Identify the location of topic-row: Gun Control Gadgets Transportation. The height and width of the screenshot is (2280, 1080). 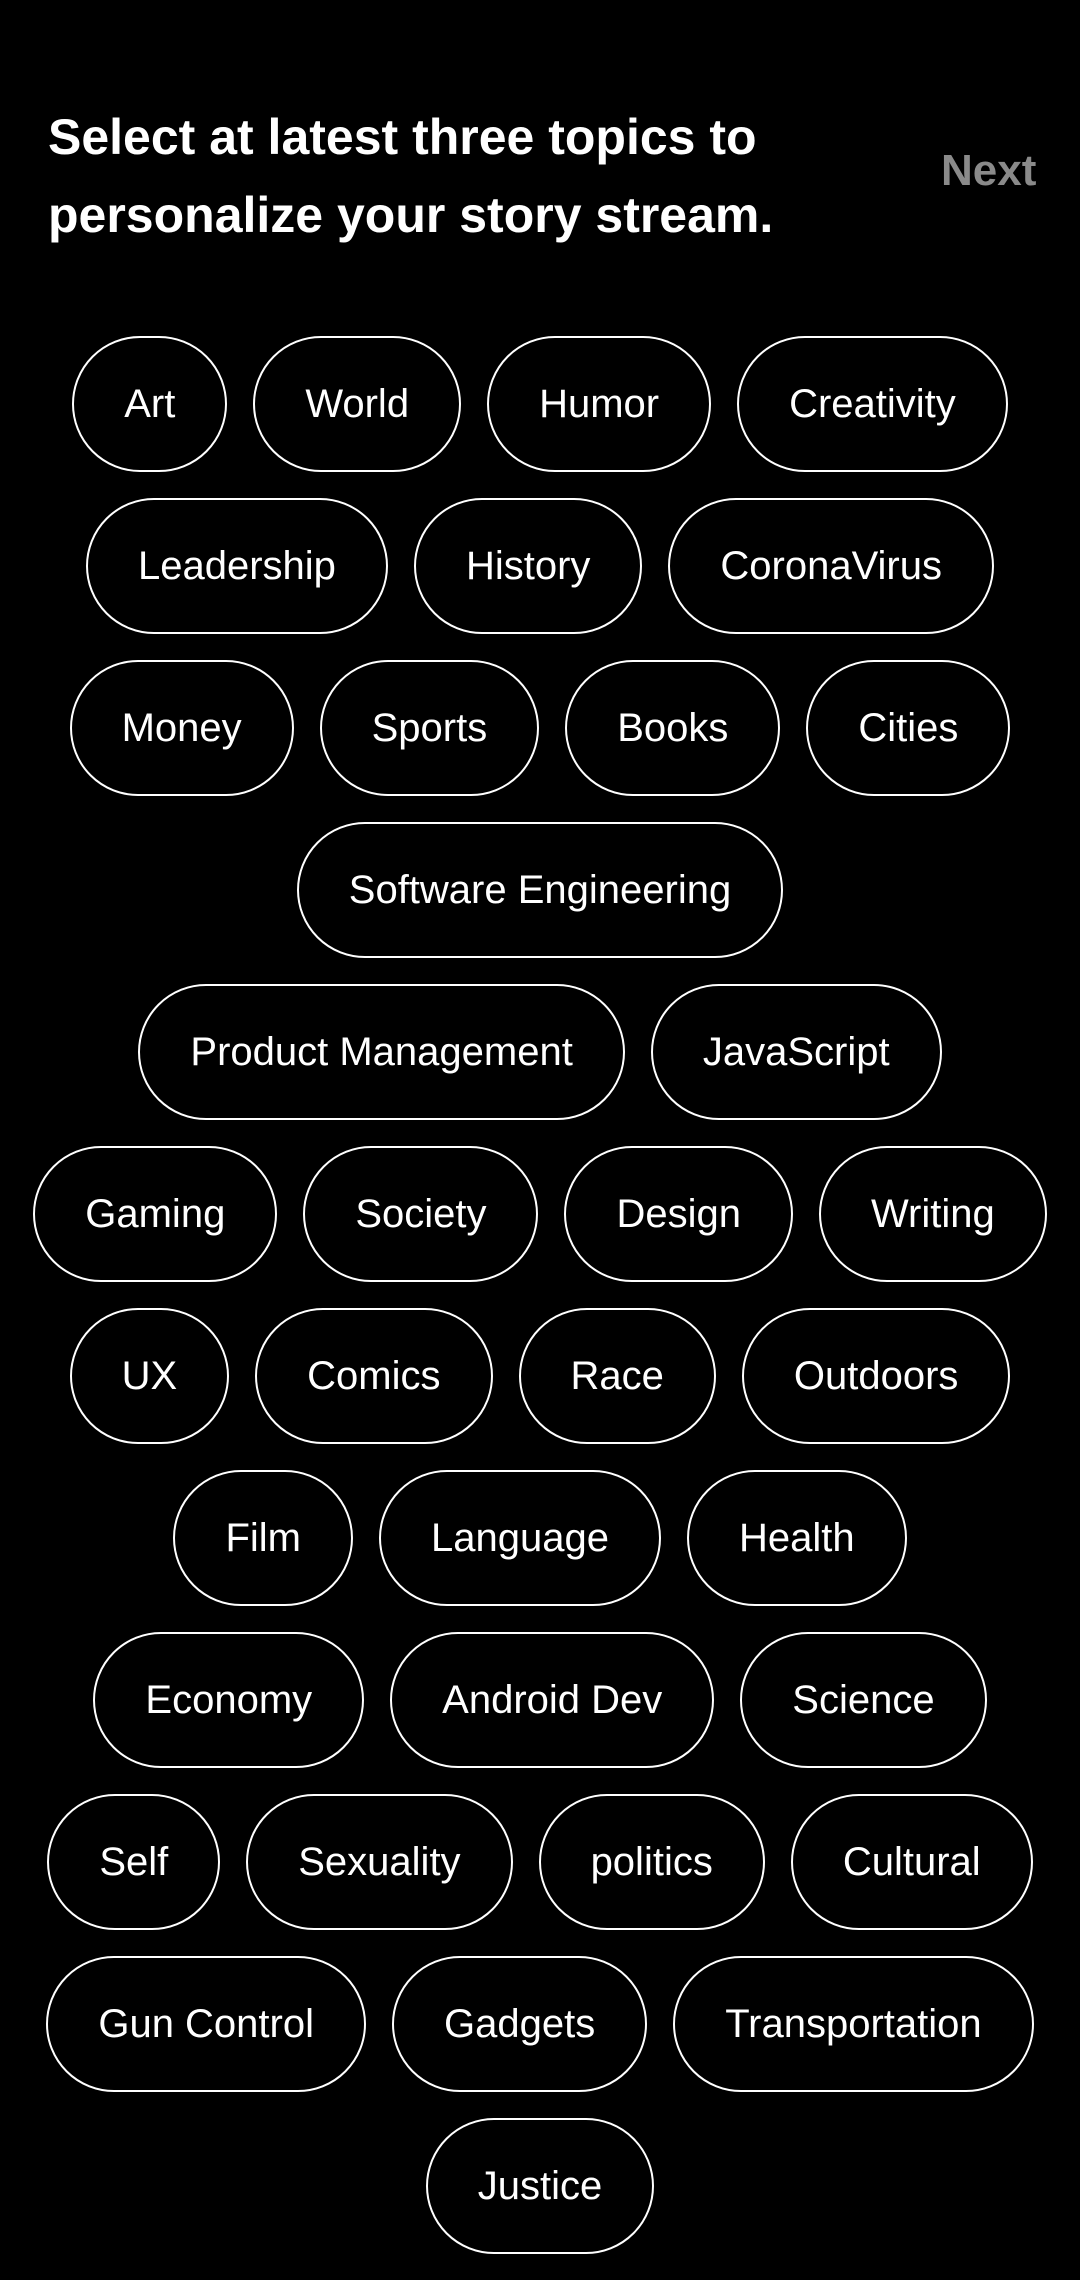
(540, 2024).